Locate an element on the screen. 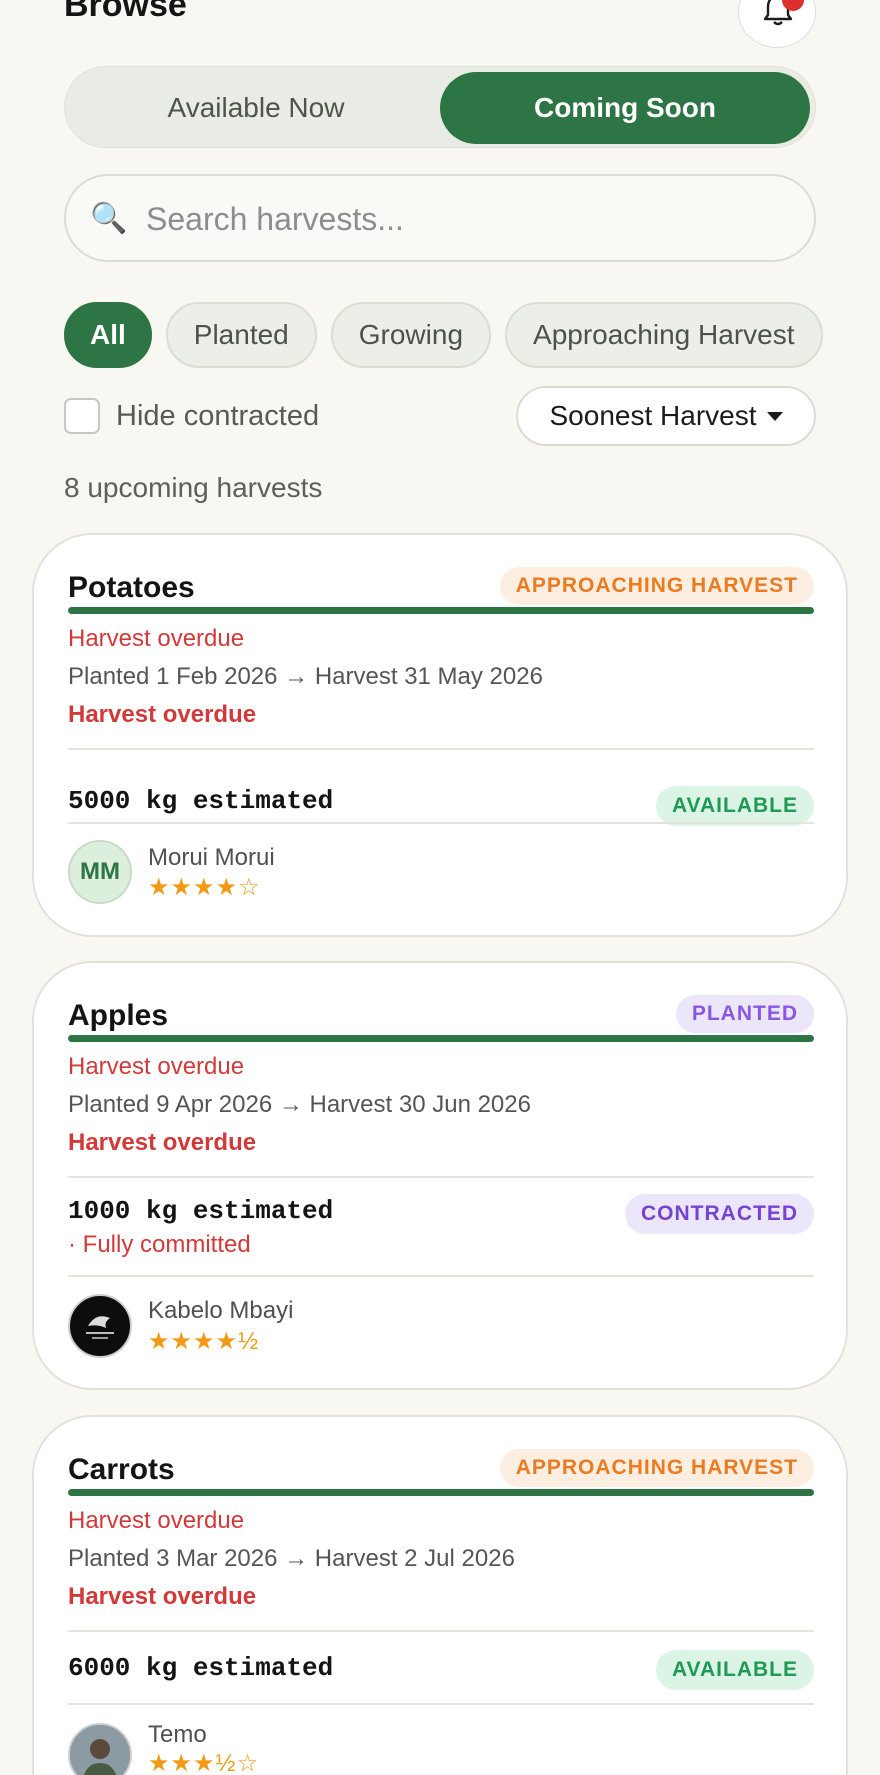 This screenshot has width=880, height=1775. search-icon: 🔍 is located at coordinates (109, 218).